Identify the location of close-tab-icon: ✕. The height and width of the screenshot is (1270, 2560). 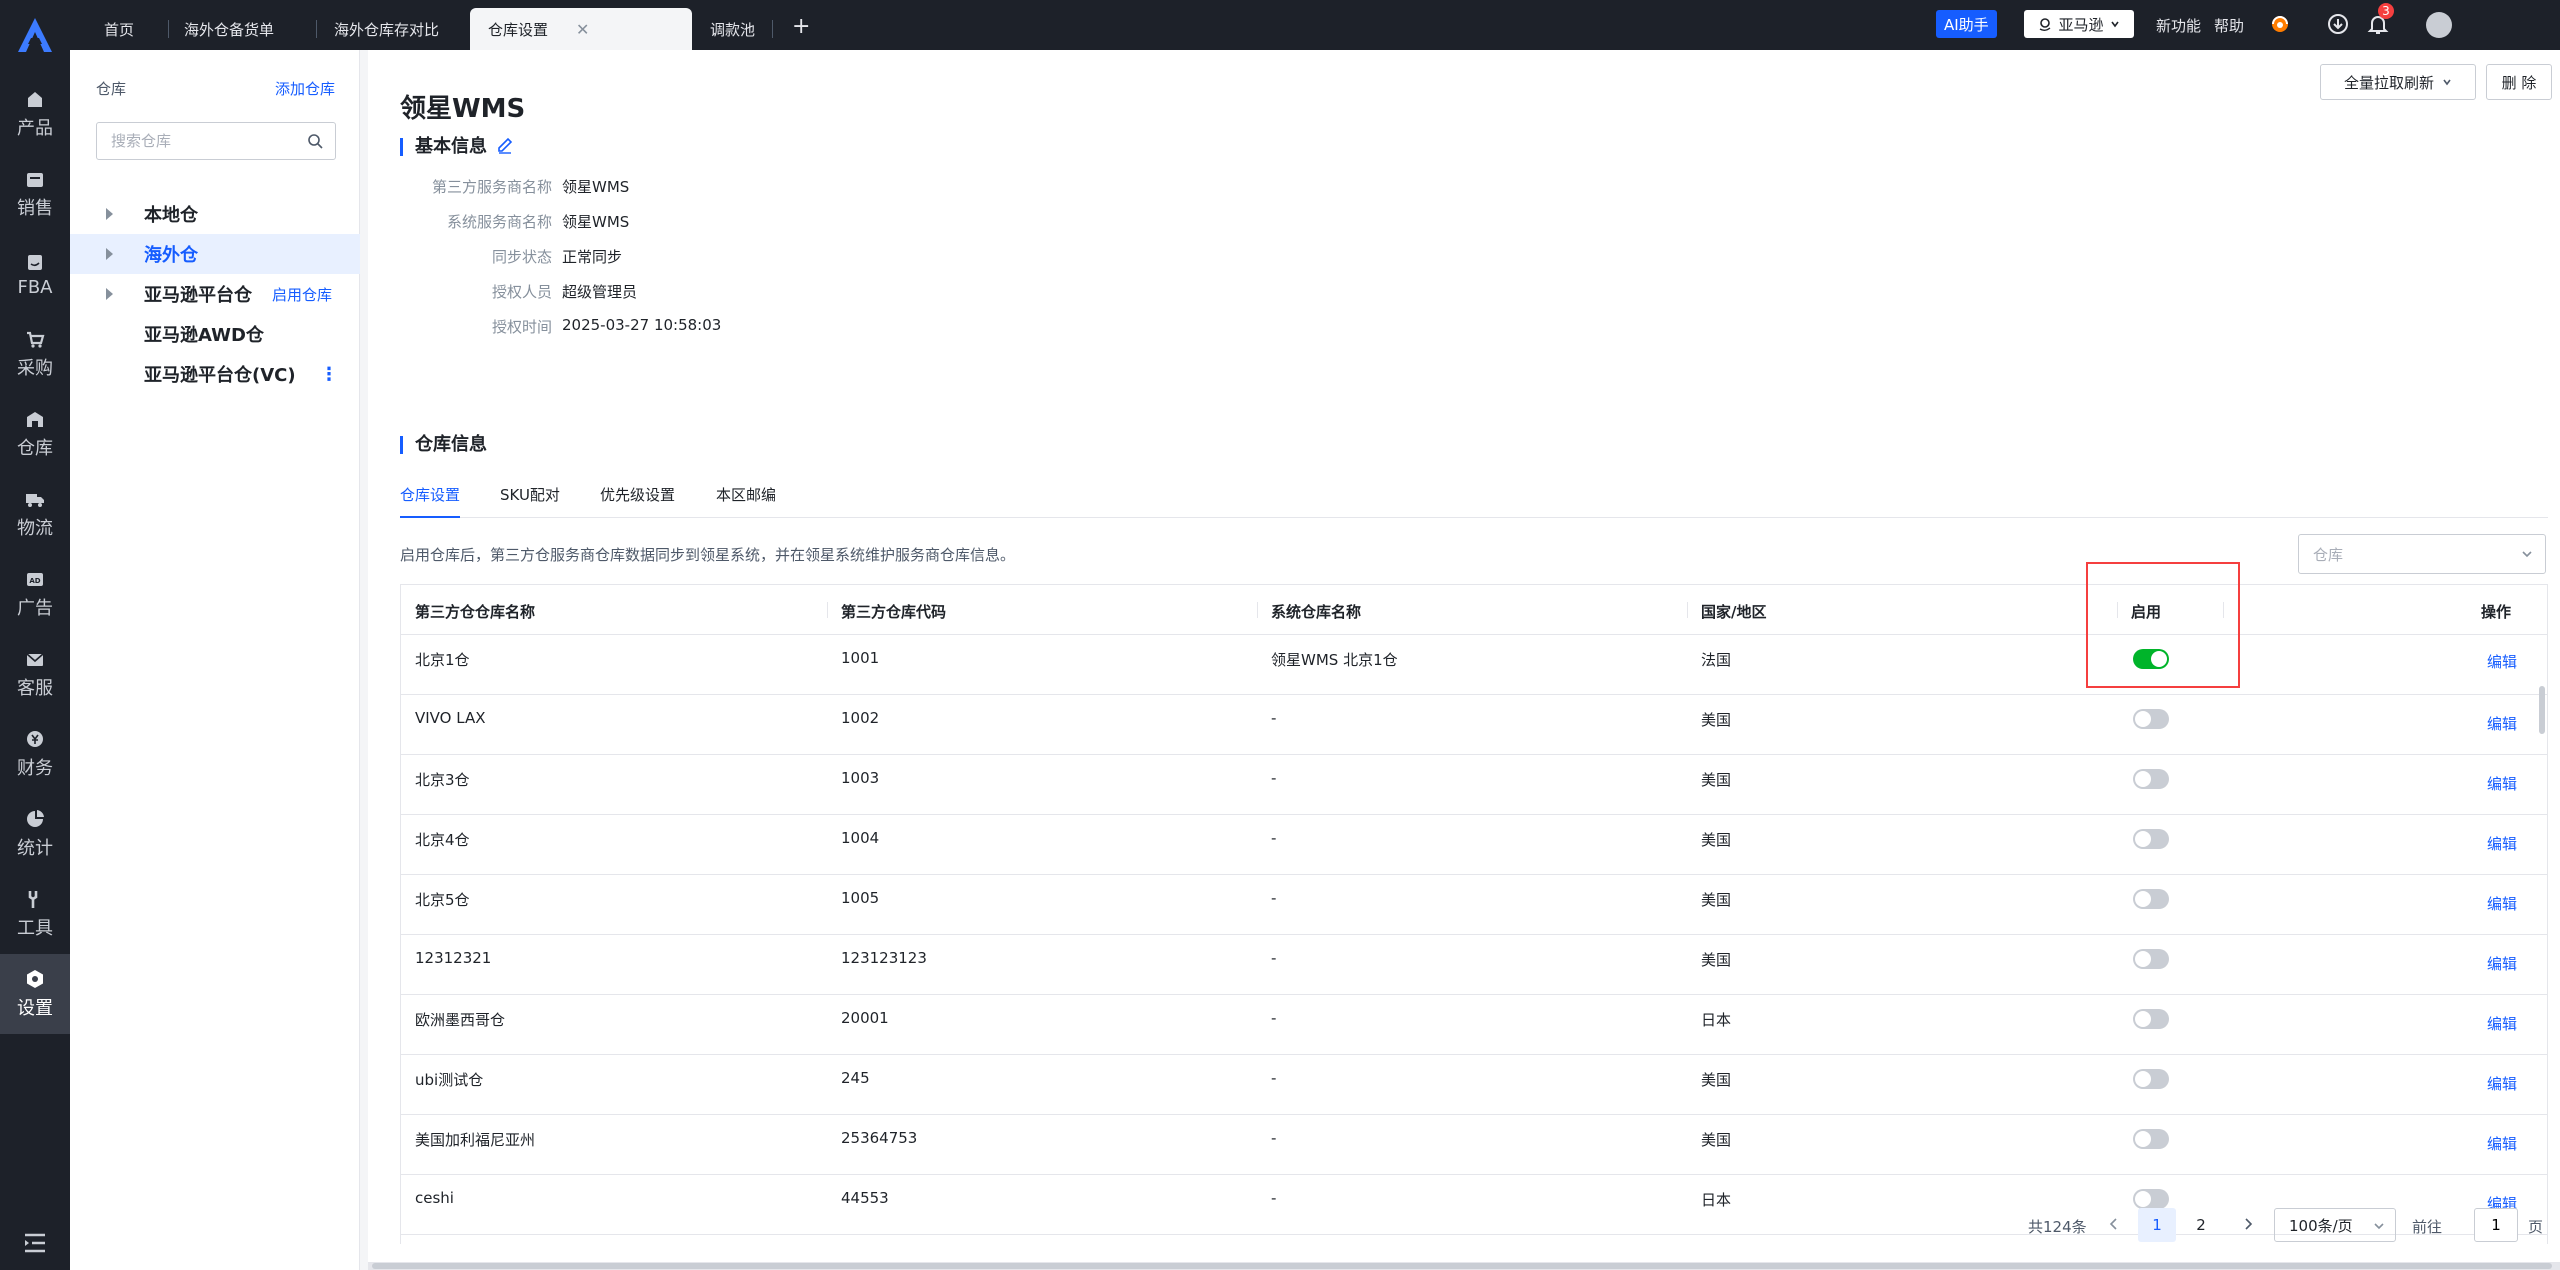
(582, 29).